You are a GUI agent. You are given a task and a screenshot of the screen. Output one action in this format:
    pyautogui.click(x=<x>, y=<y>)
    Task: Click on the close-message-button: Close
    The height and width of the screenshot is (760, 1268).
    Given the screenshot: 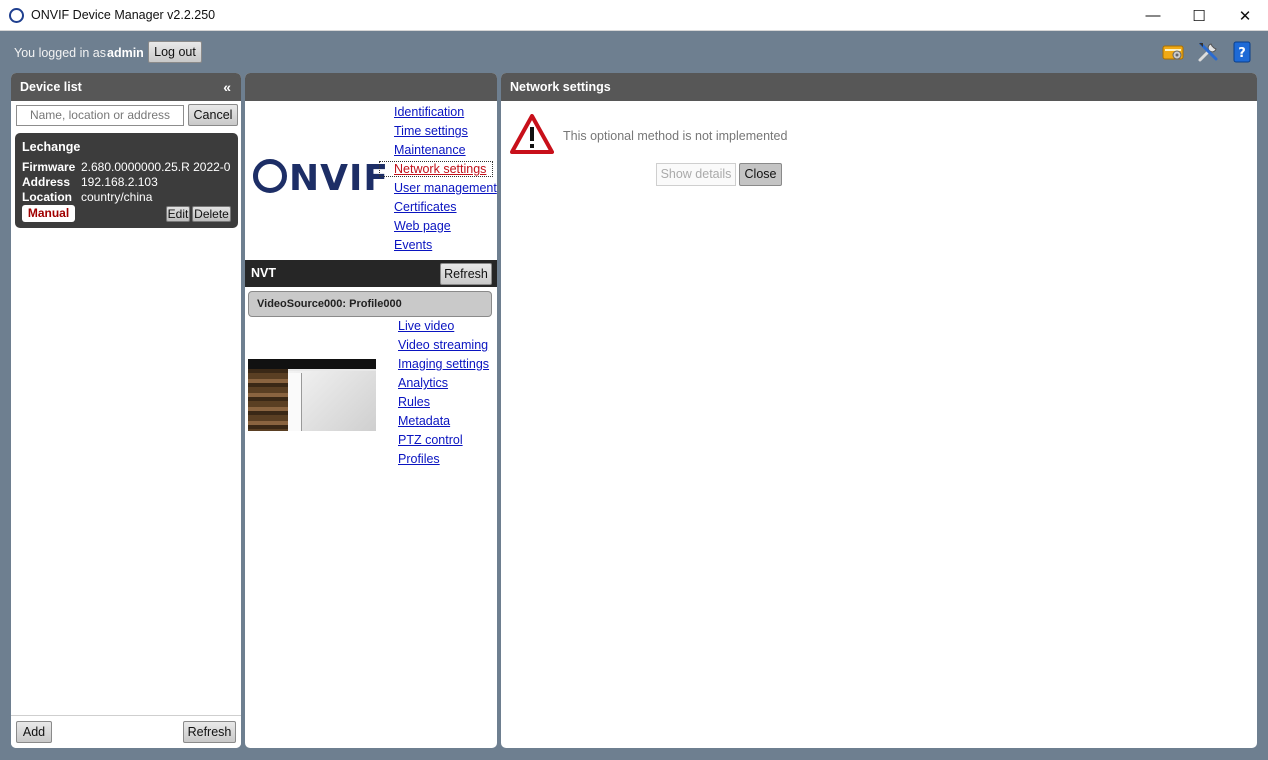 What is the action you would take?
    pyautogui.click(x=760, y=174)
    